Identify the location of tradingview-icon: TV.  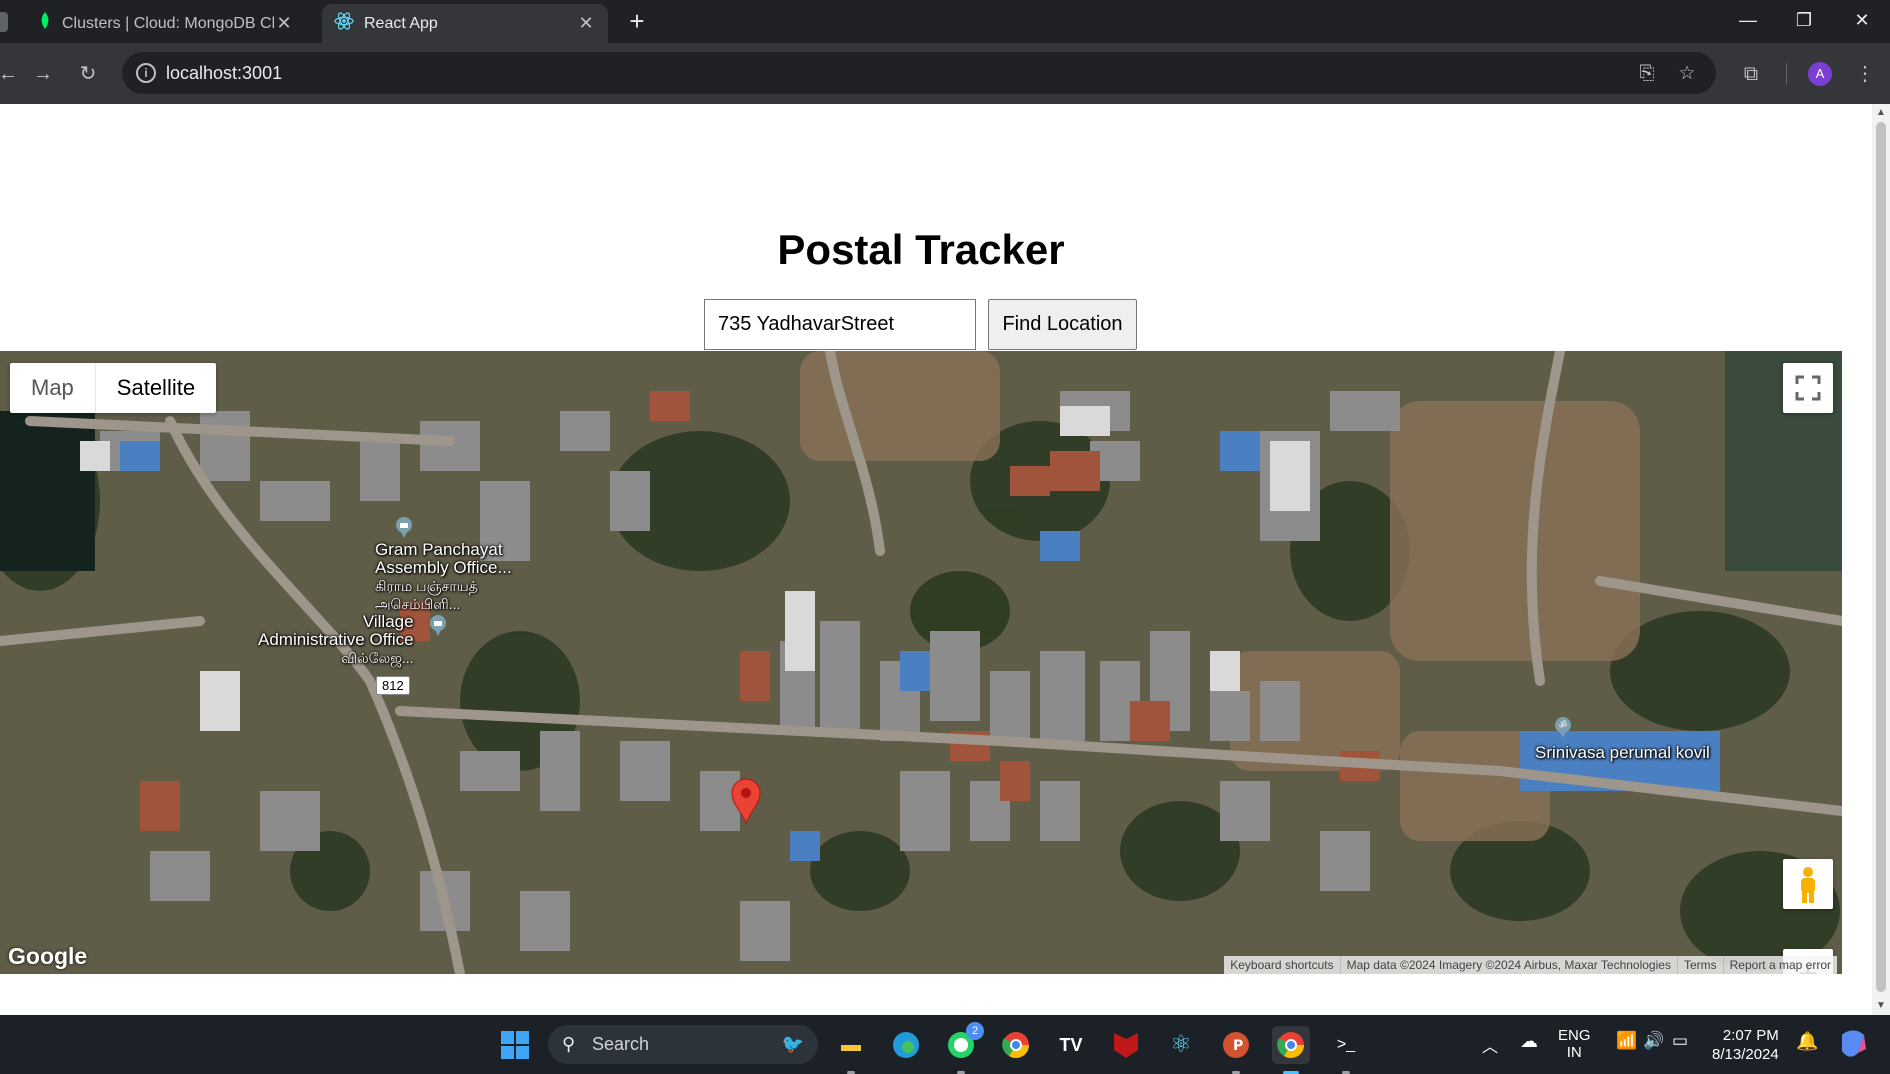
(1071, 1045).